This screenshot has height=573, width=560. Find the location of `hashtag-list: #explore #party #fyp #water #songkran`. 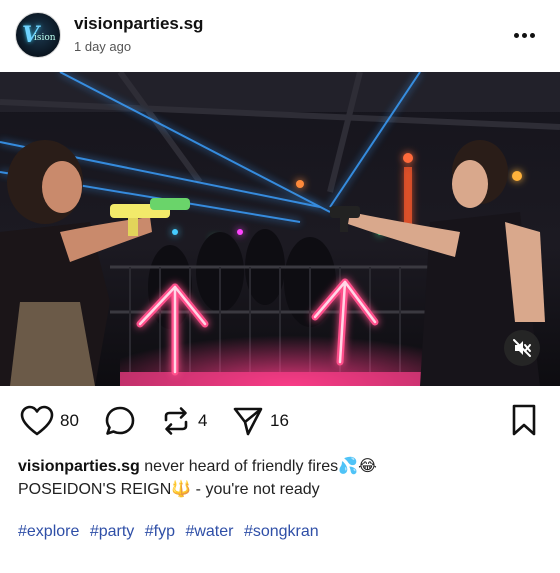

hashtag-list: #explore #party #fyp #water #songkran is located at coordinates (171, 532).